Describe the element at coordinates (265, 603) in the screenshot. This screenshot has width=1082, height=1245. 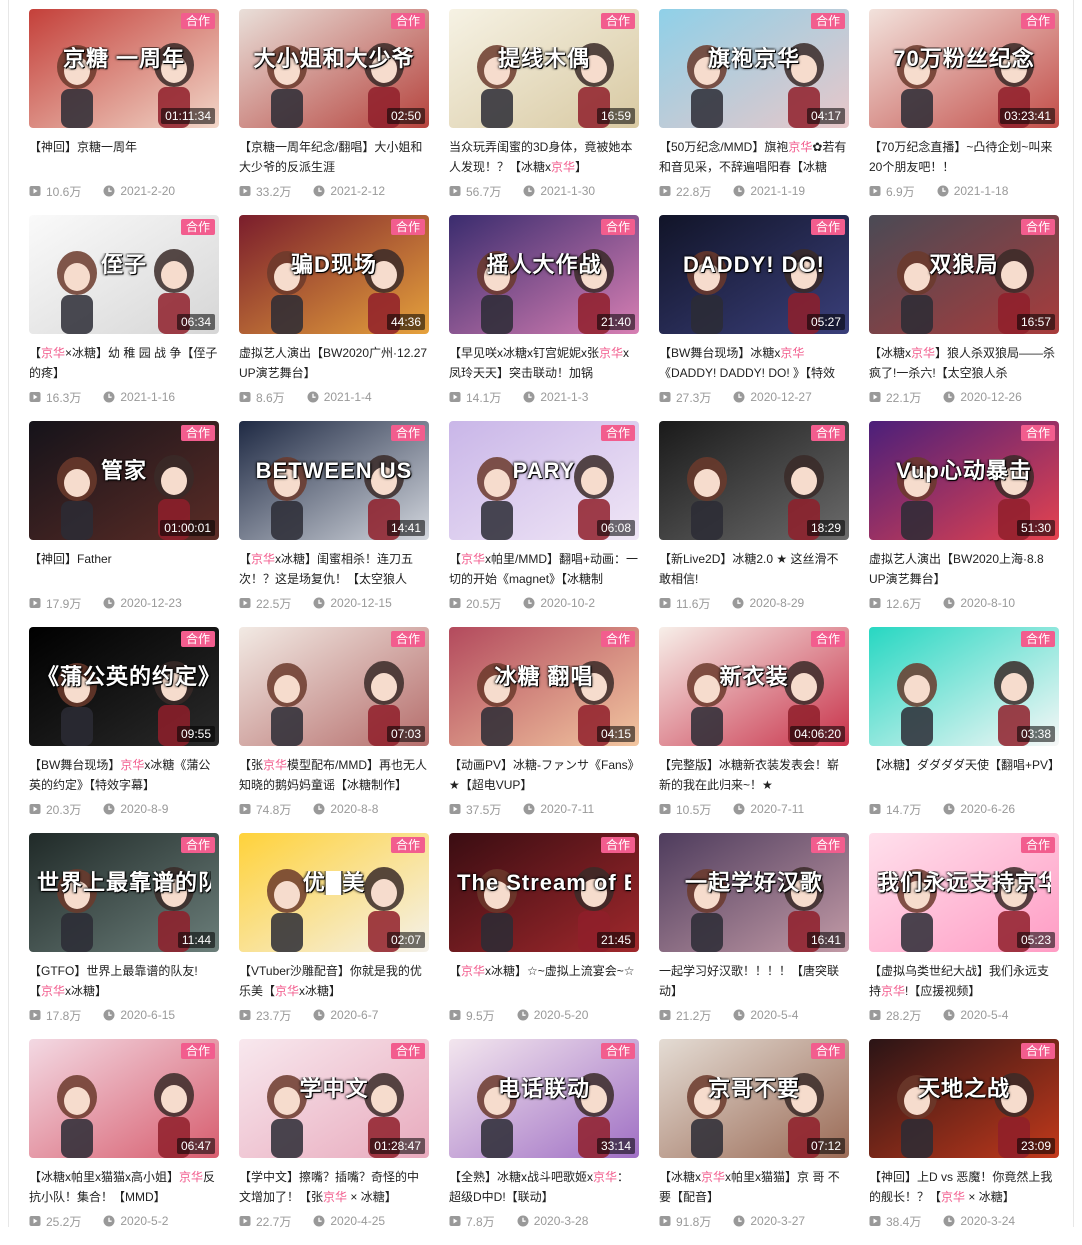
I see `view-count: 22.5万` at that location.